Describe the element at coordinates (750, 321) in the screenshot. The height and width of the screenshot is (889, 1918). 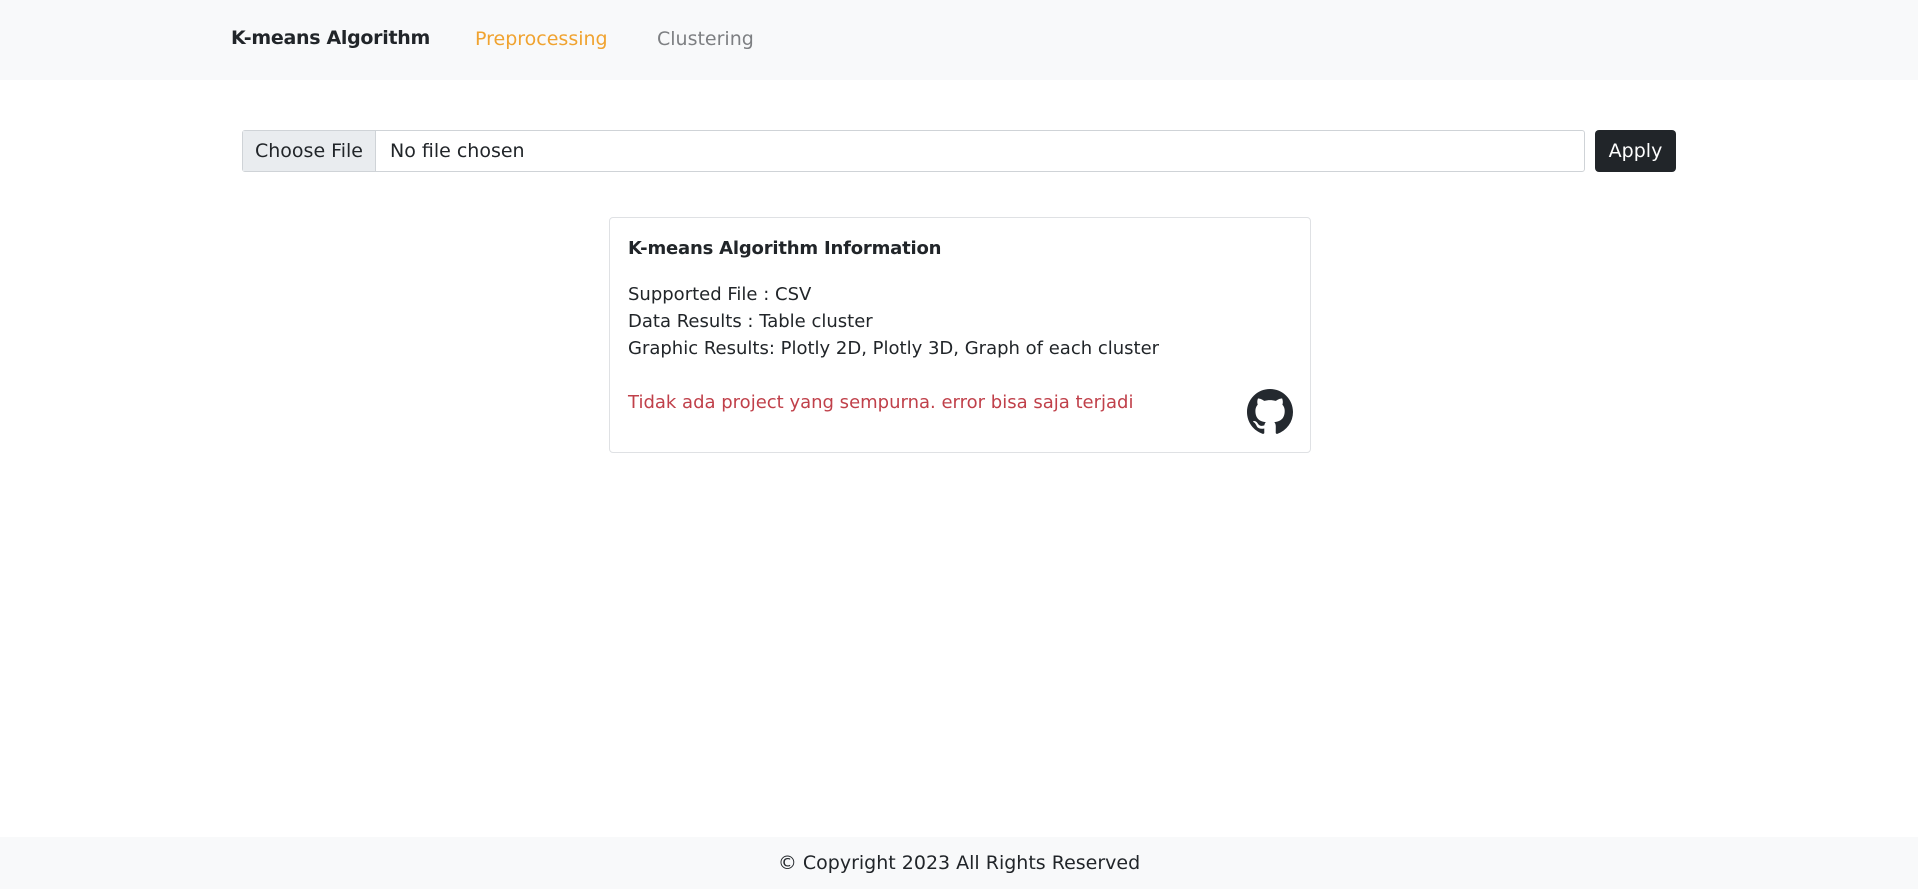
I see `info-line-data-results: Data Results : Table cluster` at that location.